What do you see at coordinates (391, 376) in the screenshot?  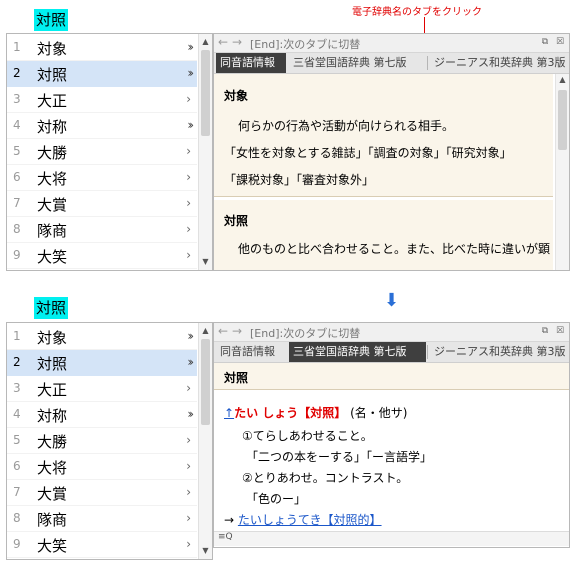 I see `dictionary-header: 対照` at bounding box center [391, 376].